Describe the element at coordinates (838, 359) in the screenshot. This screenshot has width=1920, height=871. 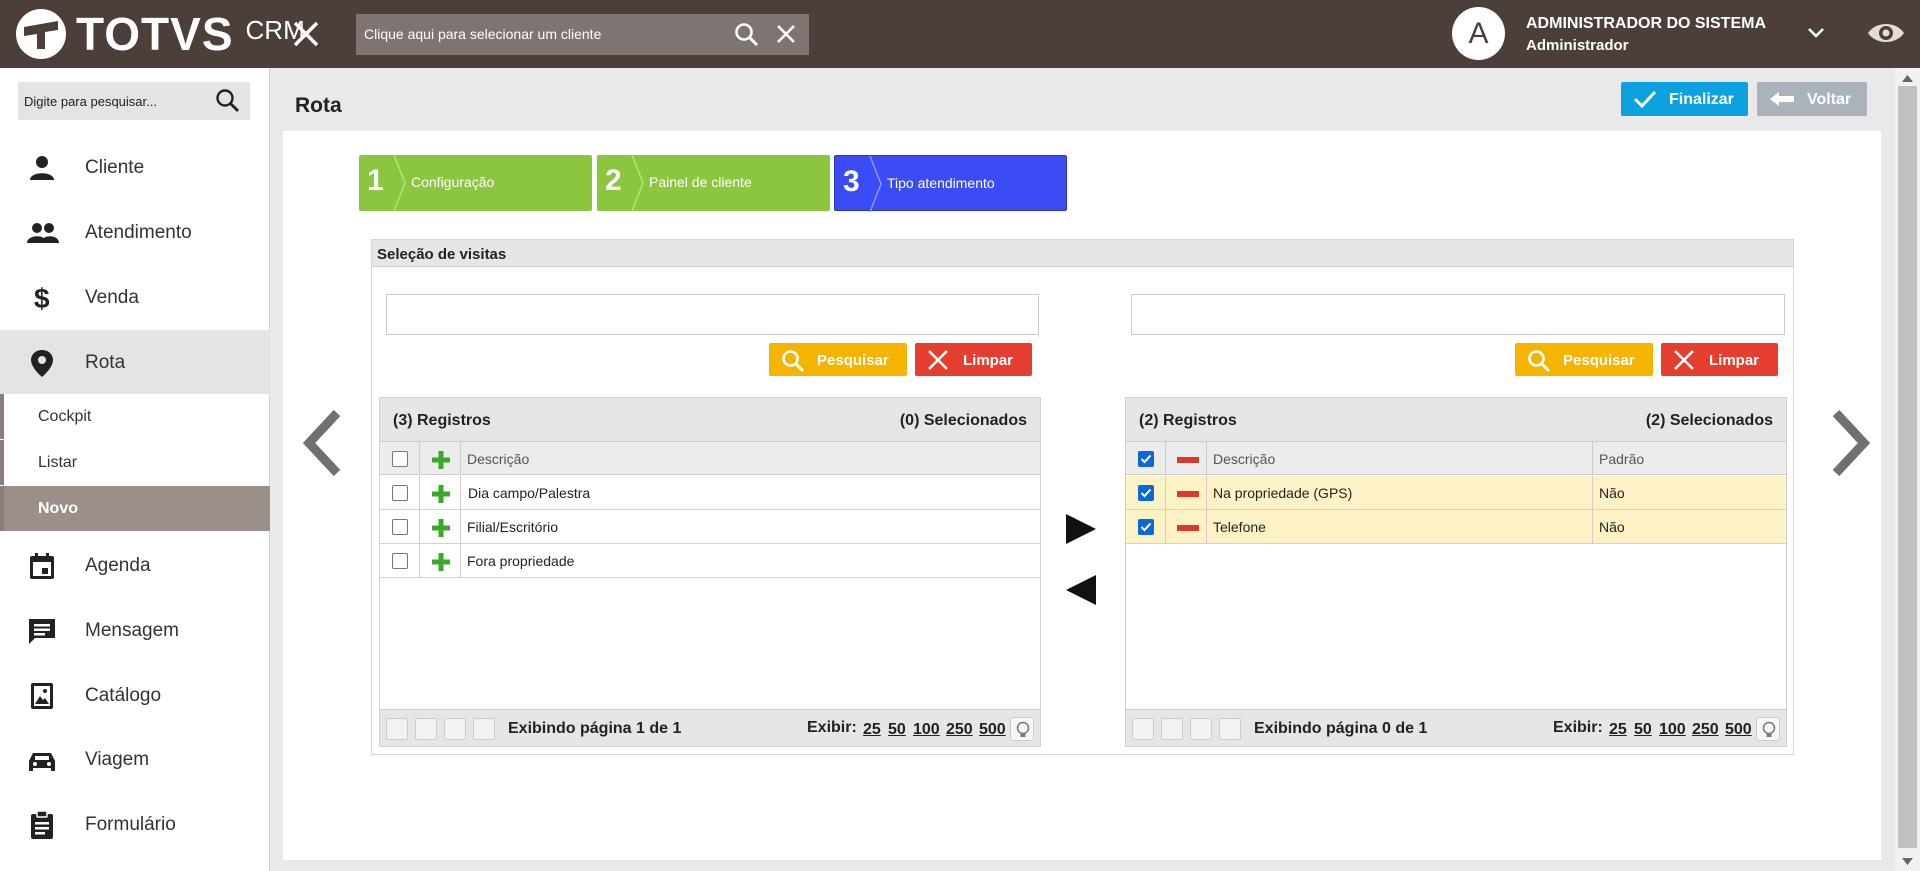
I see `left-search-button: Pesquisar` at that location.